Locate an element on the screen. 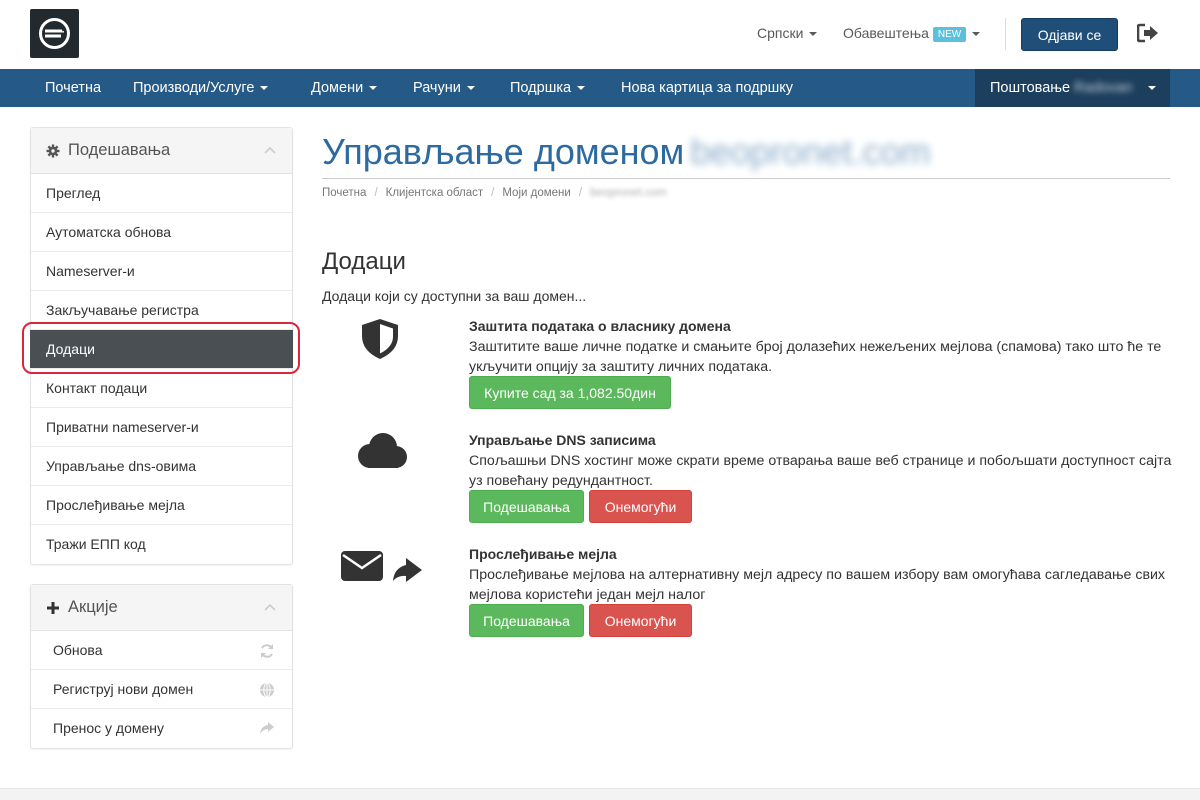 The image size is (1200, 800). nav-products: Производи/Услуге is located at coordinates (201, 88).